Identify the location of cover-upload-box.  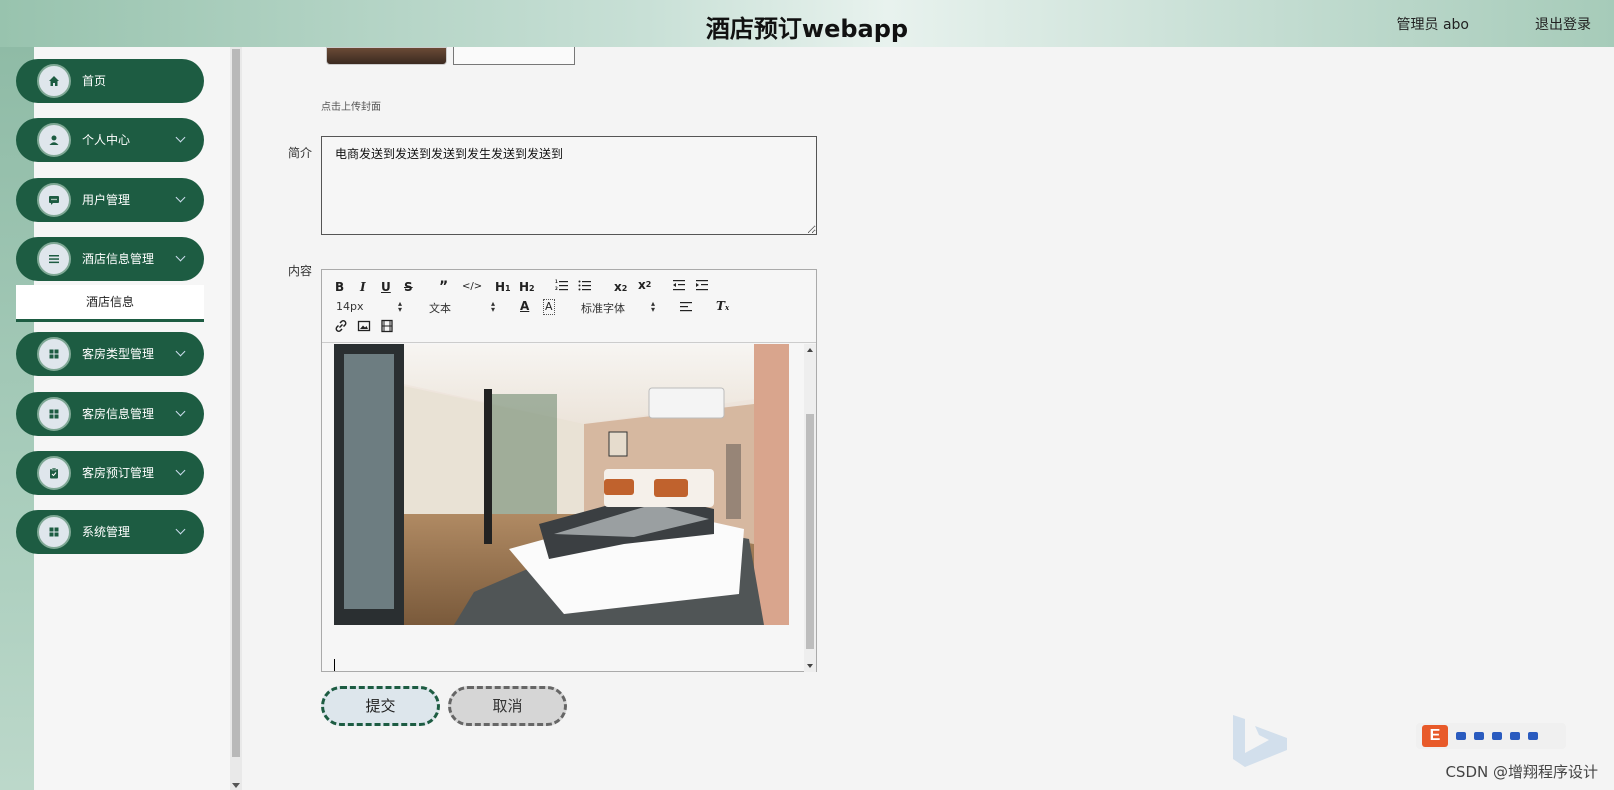
(514, 56).